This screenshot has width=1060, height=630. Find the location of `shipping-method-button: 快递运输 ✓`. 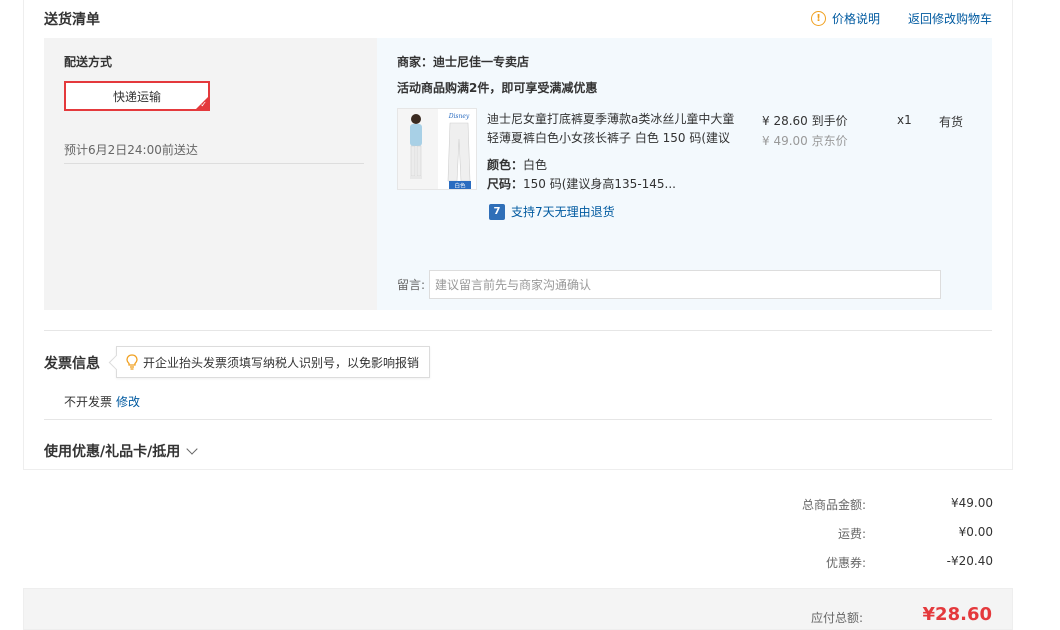

shipping-method-button: 快递运输 ✓ is located at coordinates (137, 96).